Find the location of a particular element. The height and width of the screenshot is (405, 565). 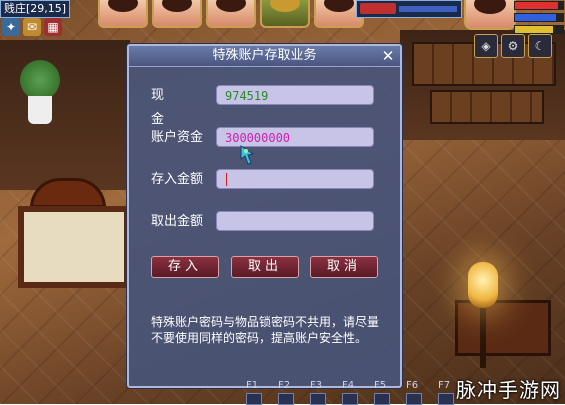

hotkey-label: F6 is located at coordinates (412, 385).